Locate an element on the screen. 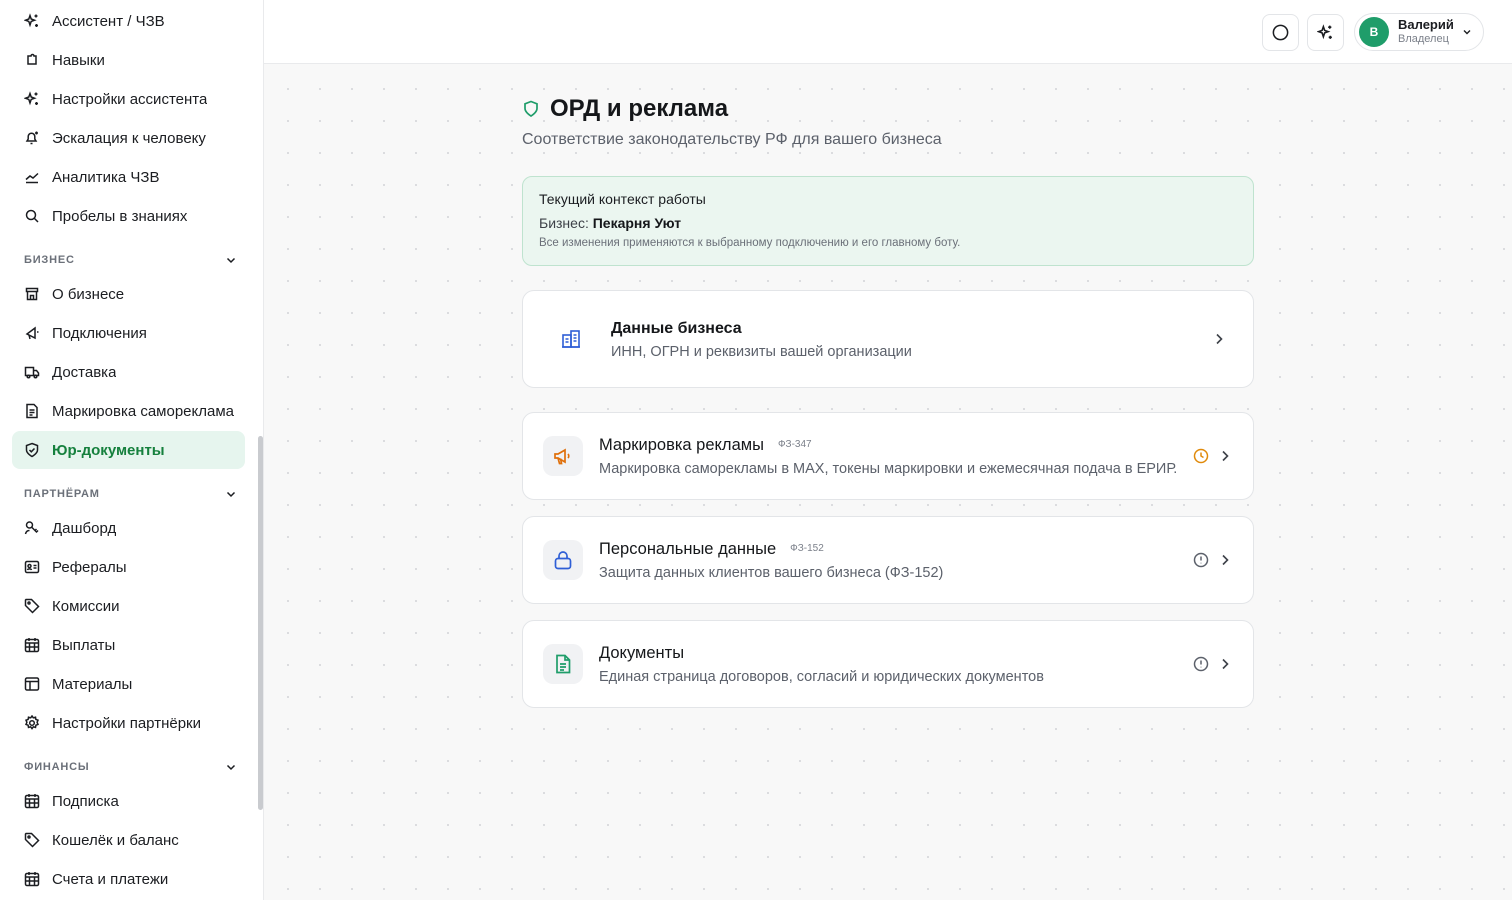 Image resolution: width=1512 pixels, height=900 pixels. avatar: В is located at coordinates (1374, 32).